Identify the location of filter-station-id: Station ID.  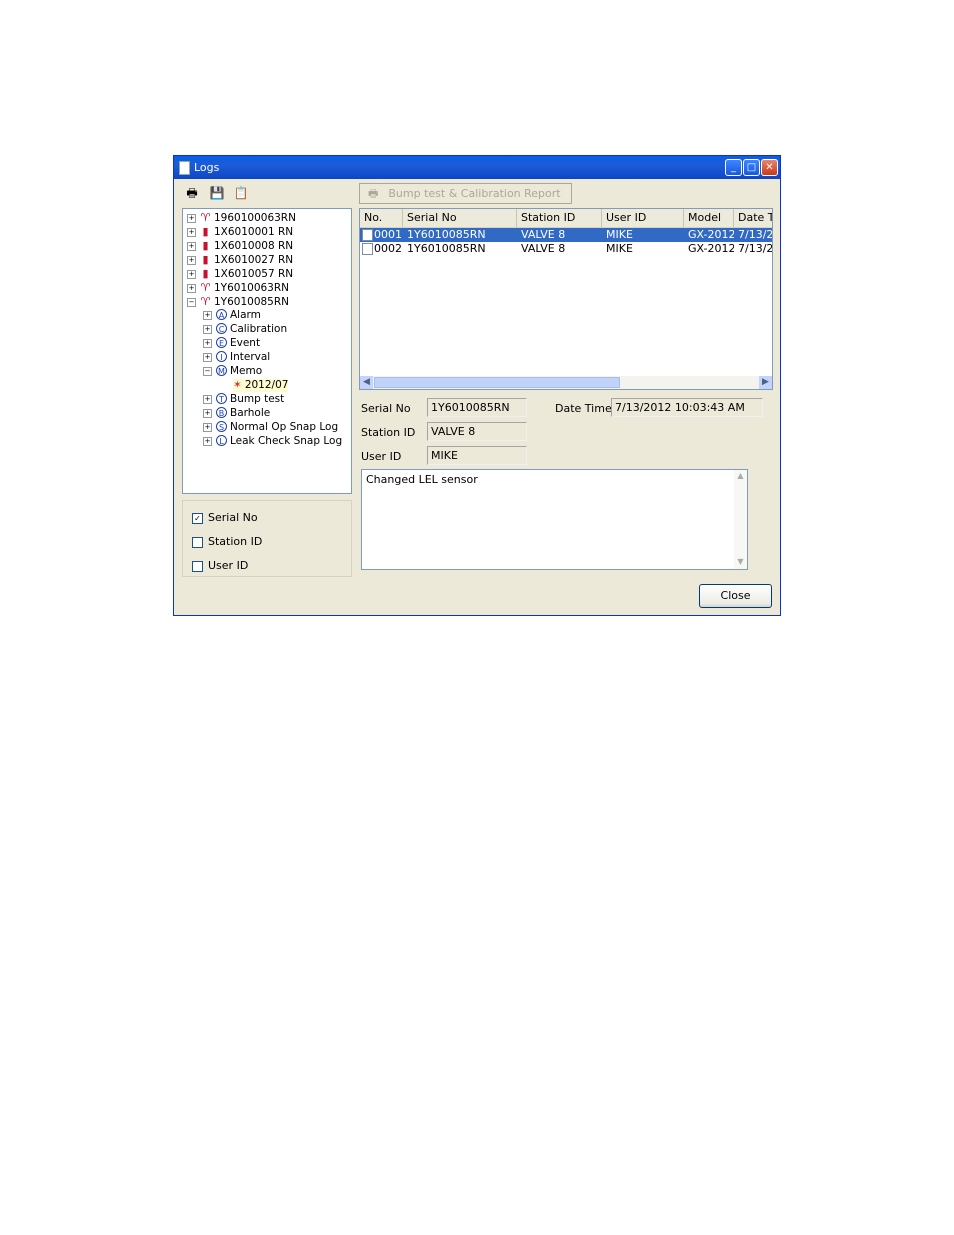
(227, 542).